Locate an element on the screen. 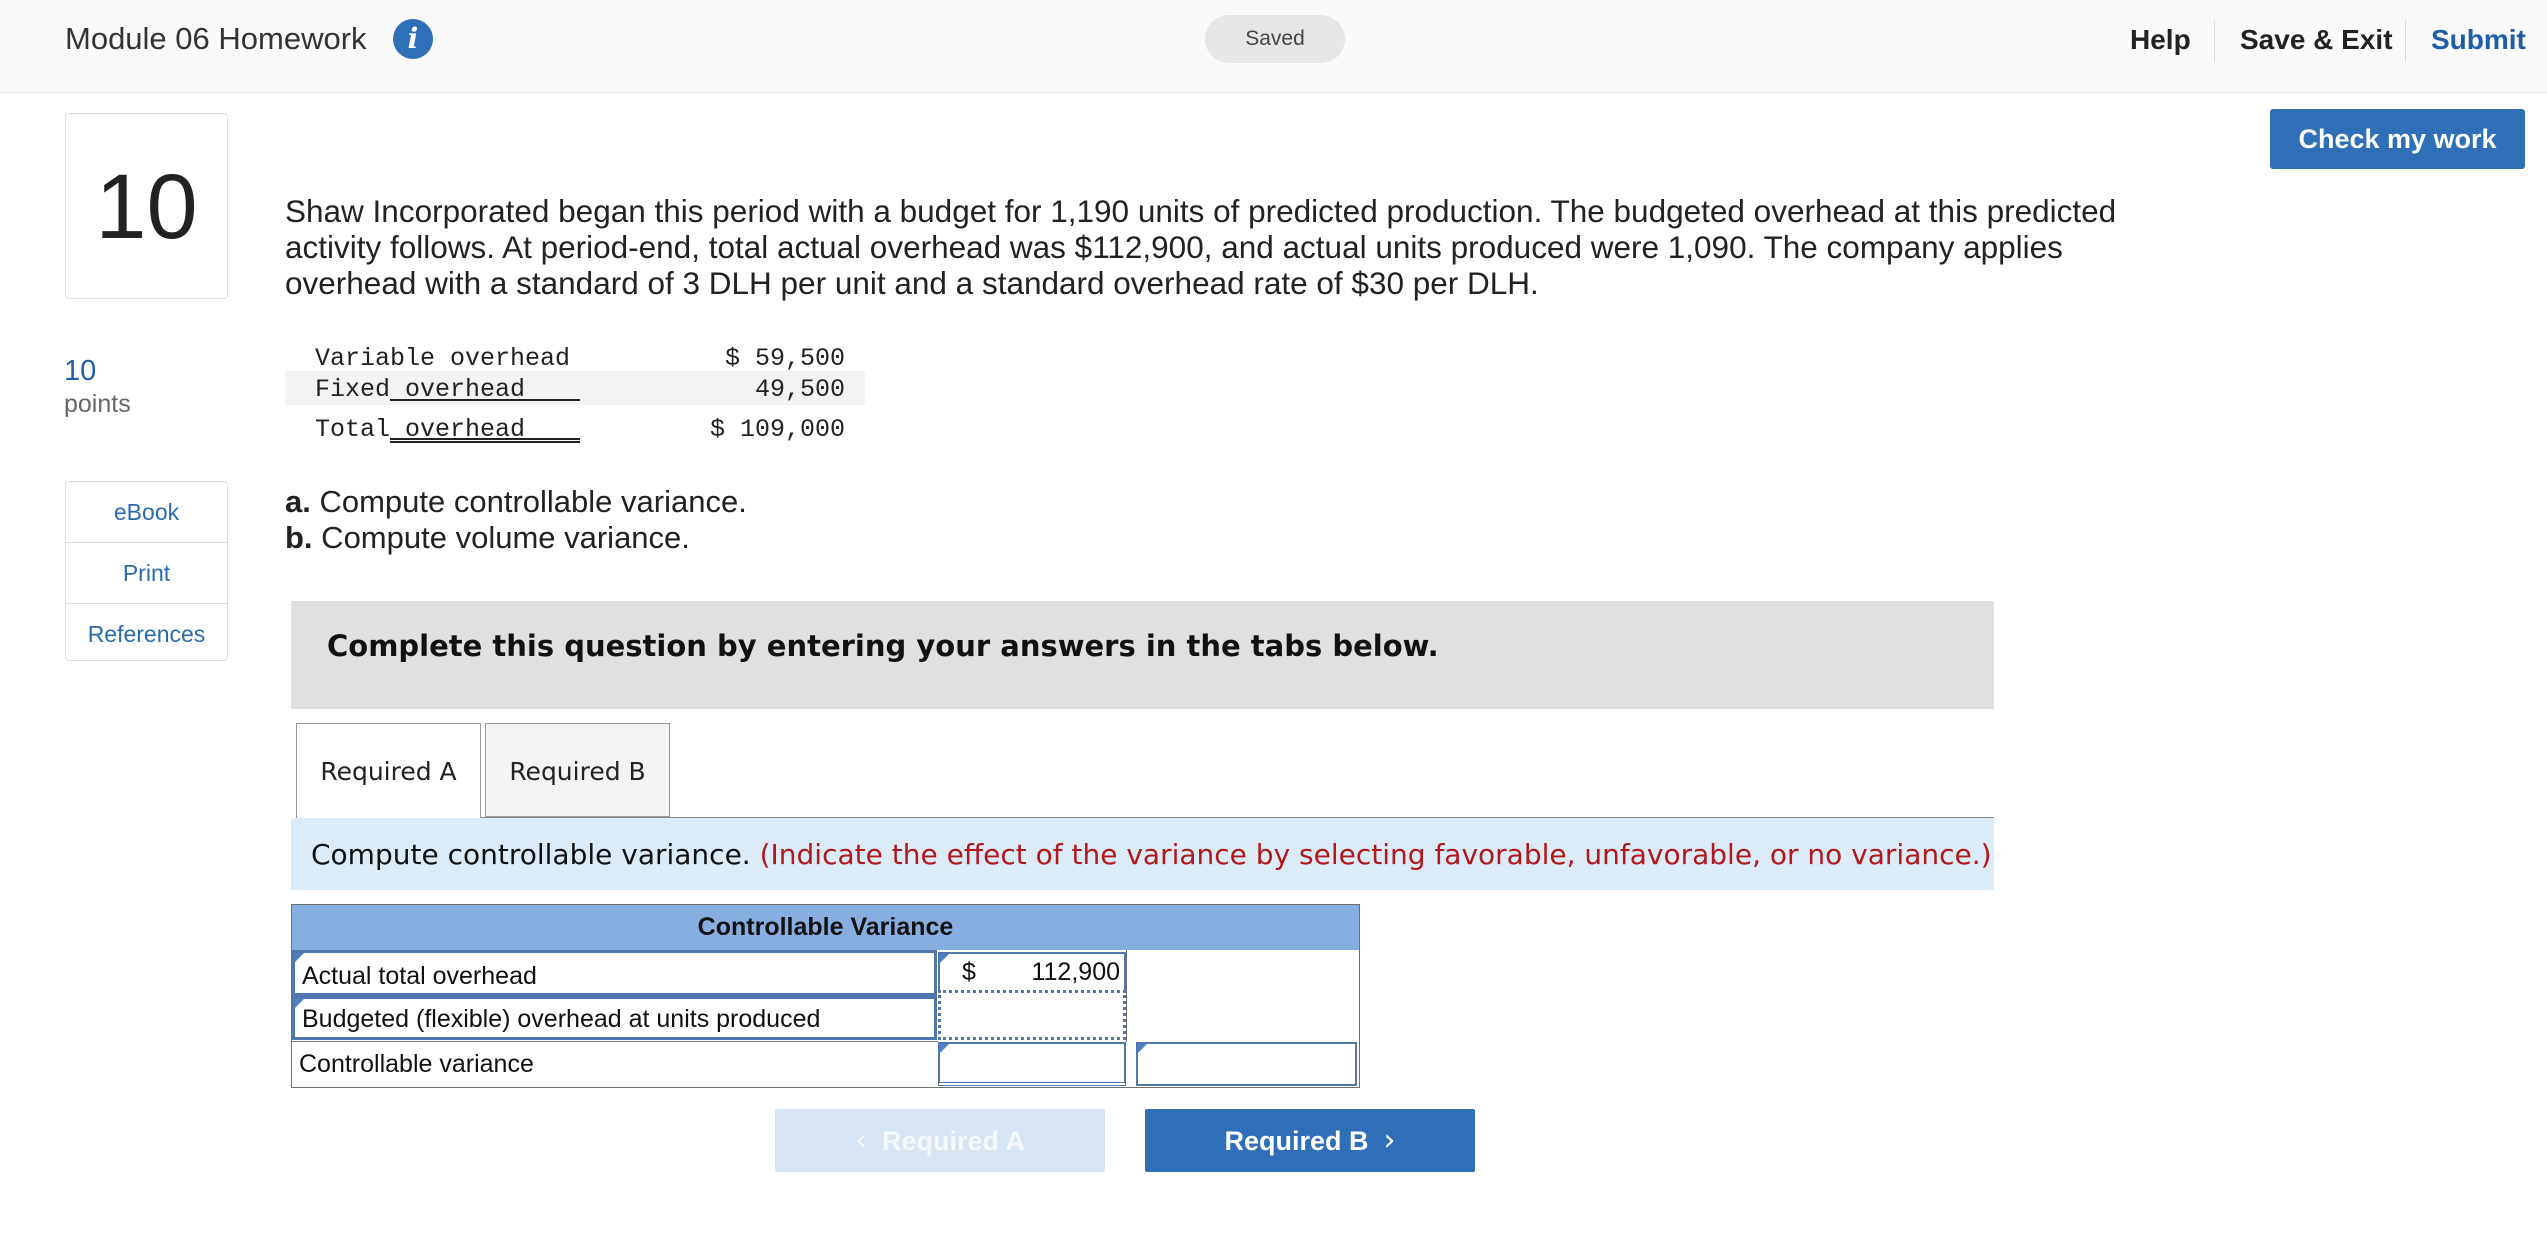  submit-link: Submit is located at coordinates (2478, 40).